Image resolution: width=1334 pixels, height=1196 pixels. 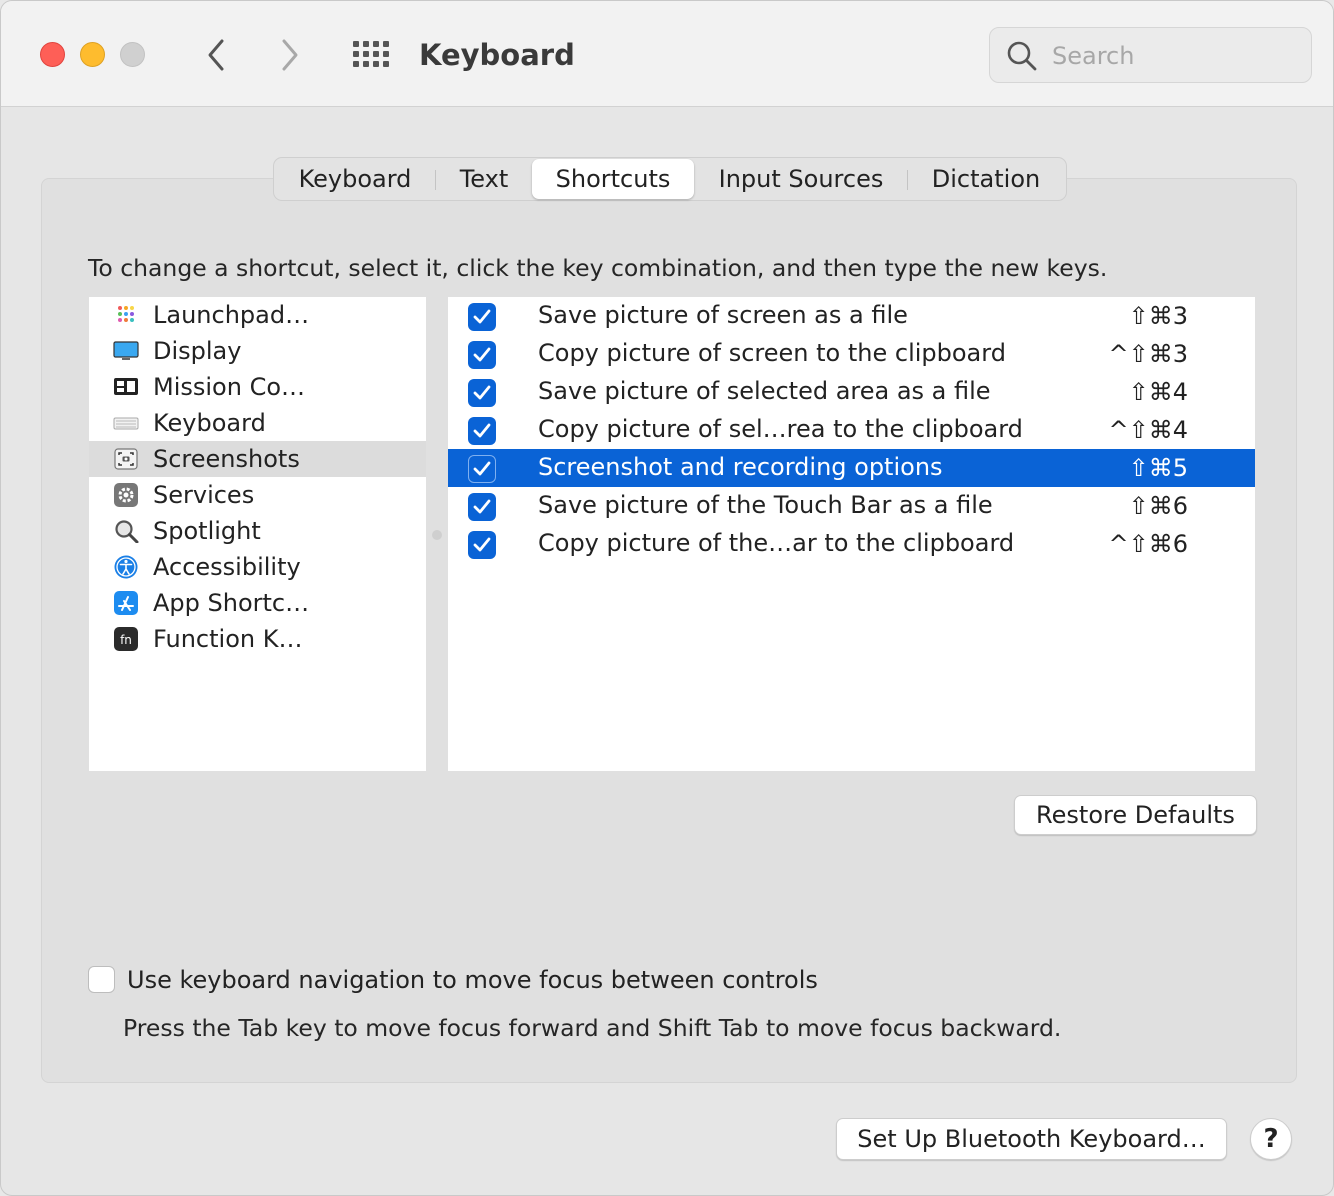 I want to click on shortcut-row: Save picture of screen as a file ⇧⌘3, so click(x=851, y=316).